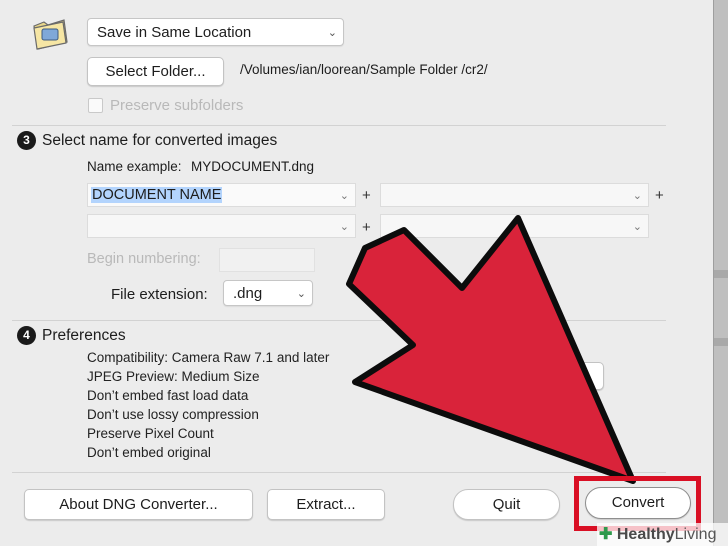 The image size is (728, 546). I want to click on plus-icon: ✚, so click(606, 534).